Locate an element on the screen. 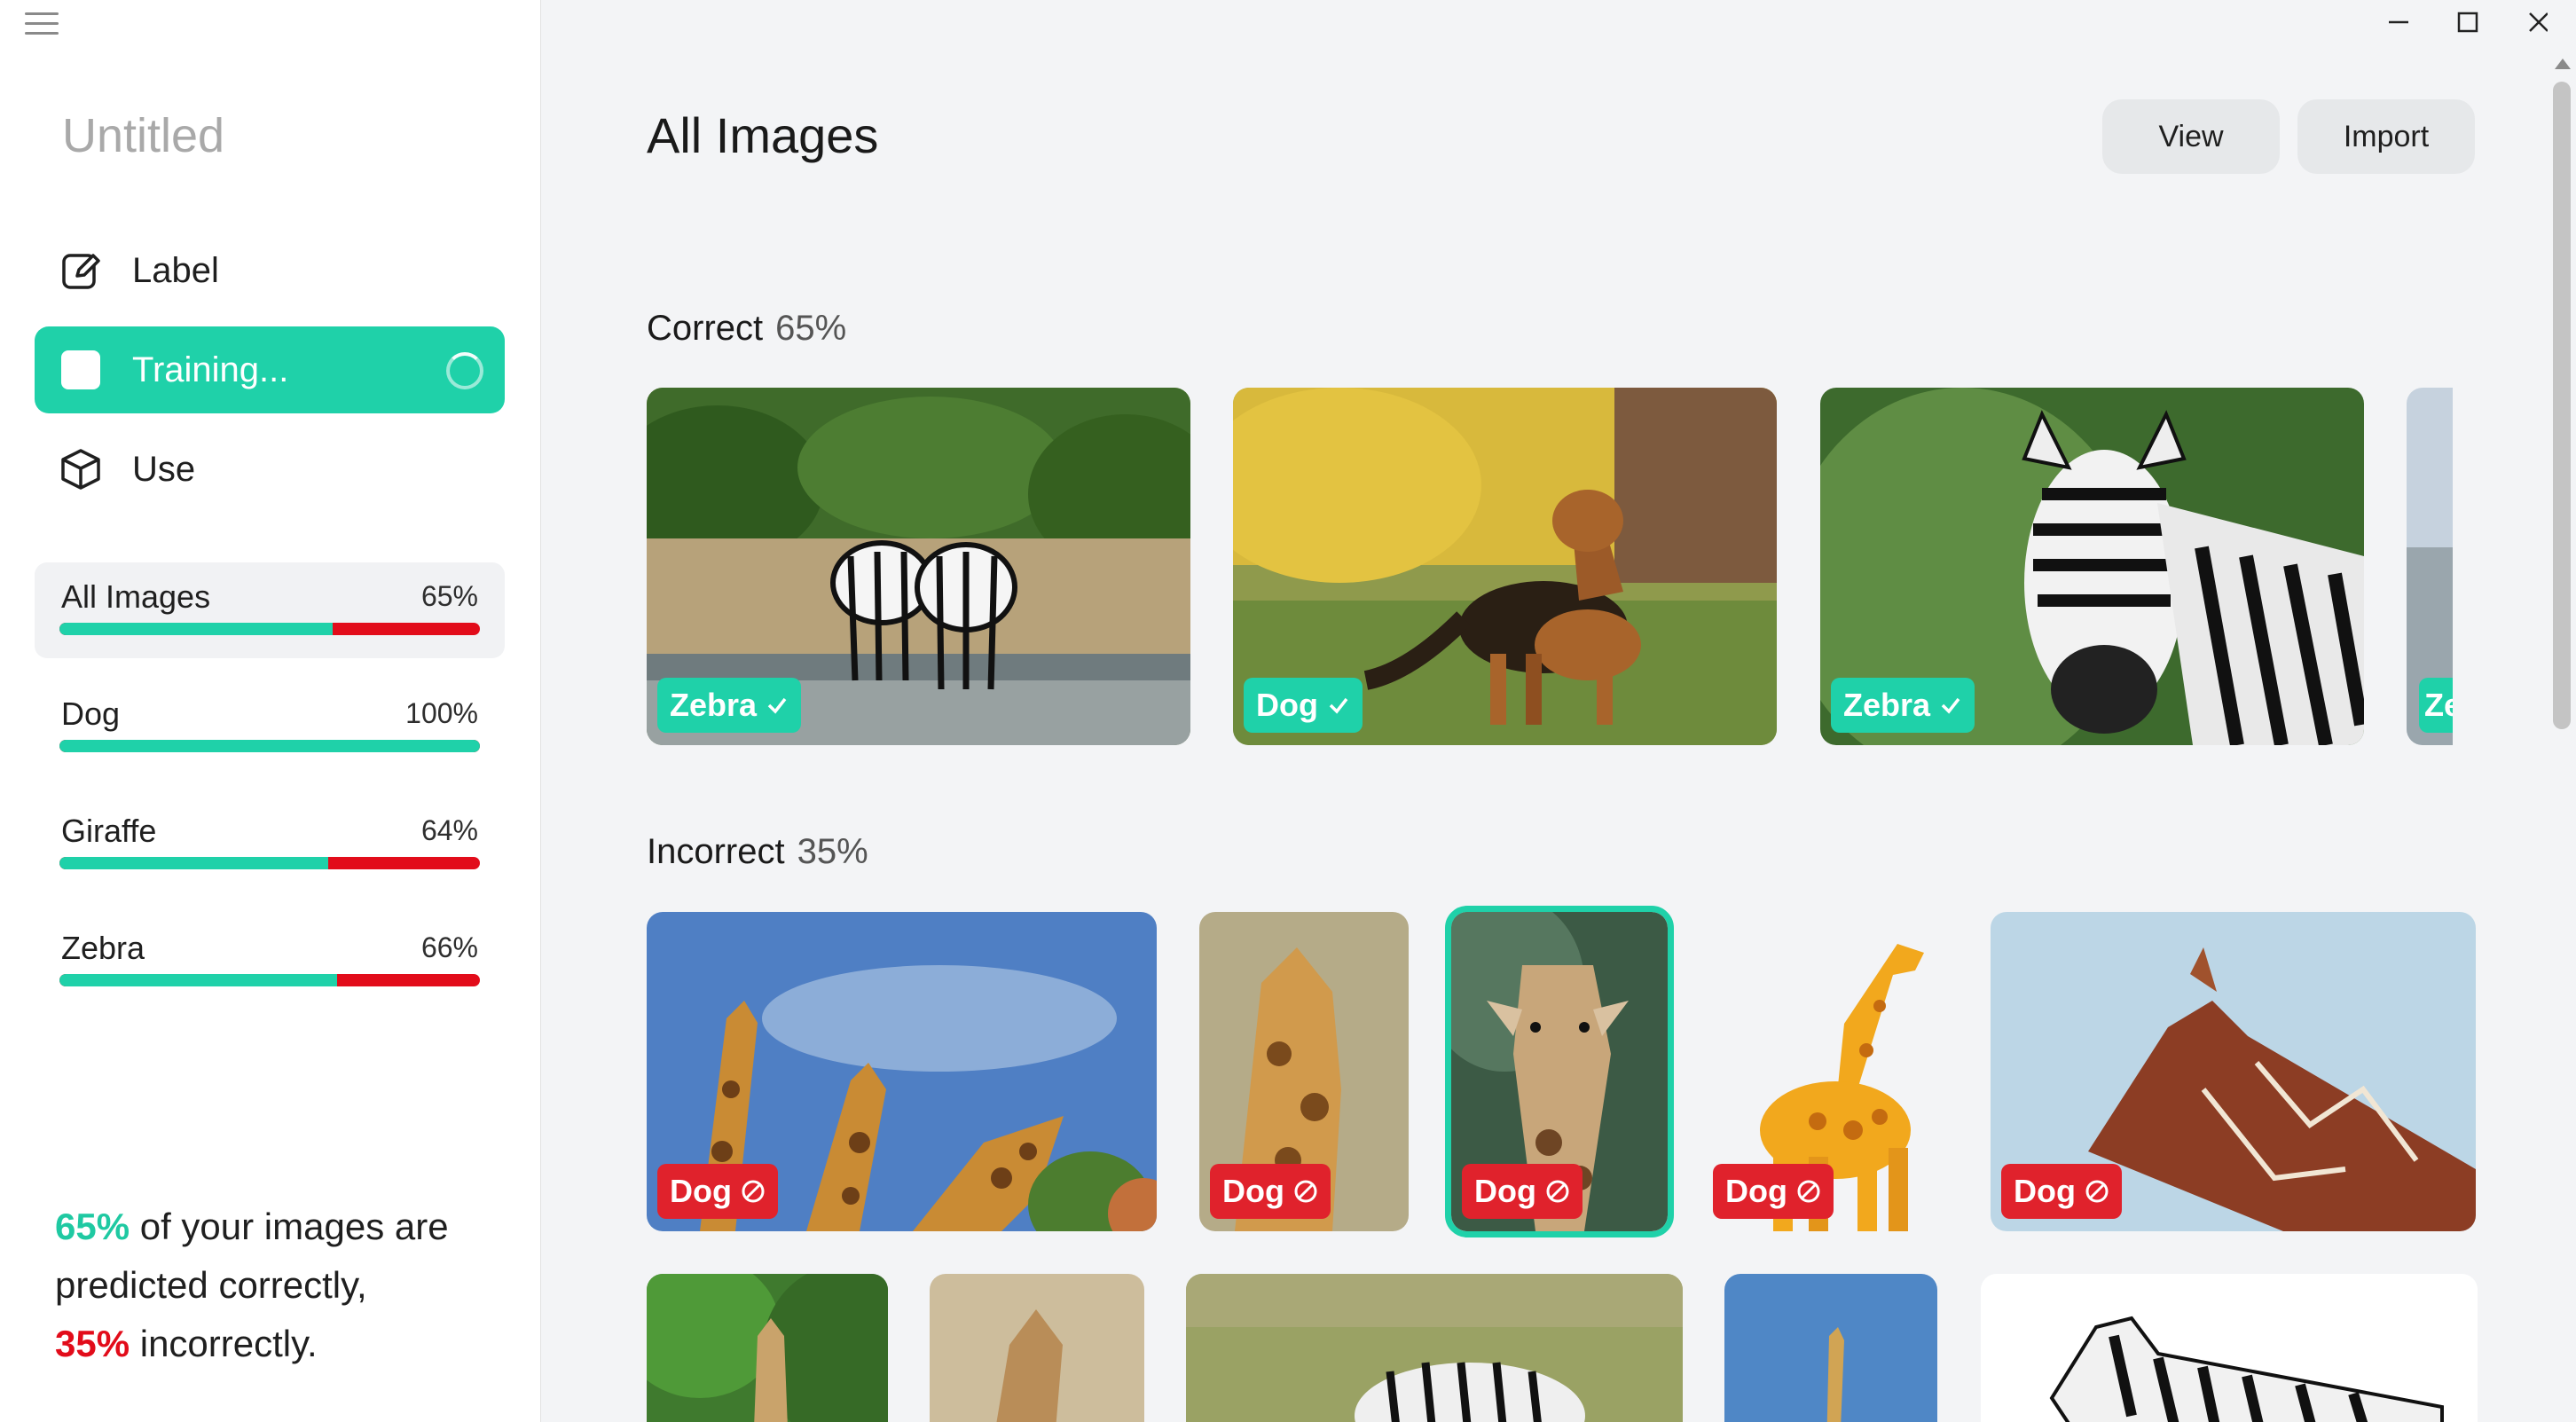 The width and height of the screenshot is (2576, 1422). nav-use: Use is located at coordinates (270, 470).